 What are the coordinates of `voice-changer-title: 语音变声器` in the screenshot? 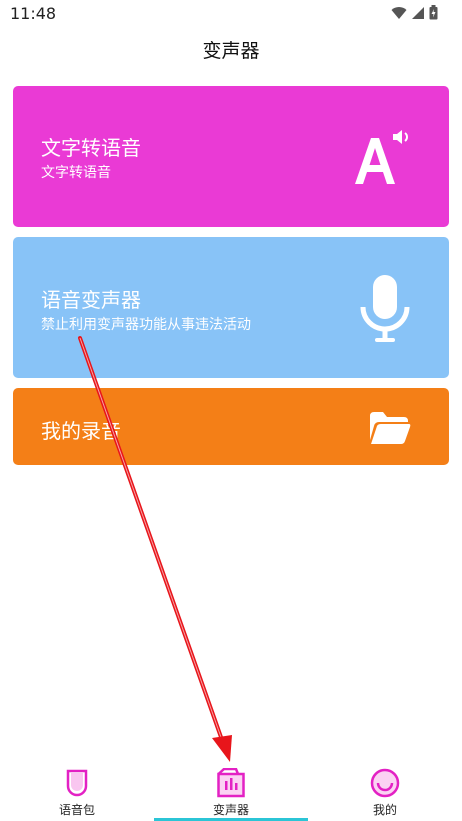 It's located at (91, 300).